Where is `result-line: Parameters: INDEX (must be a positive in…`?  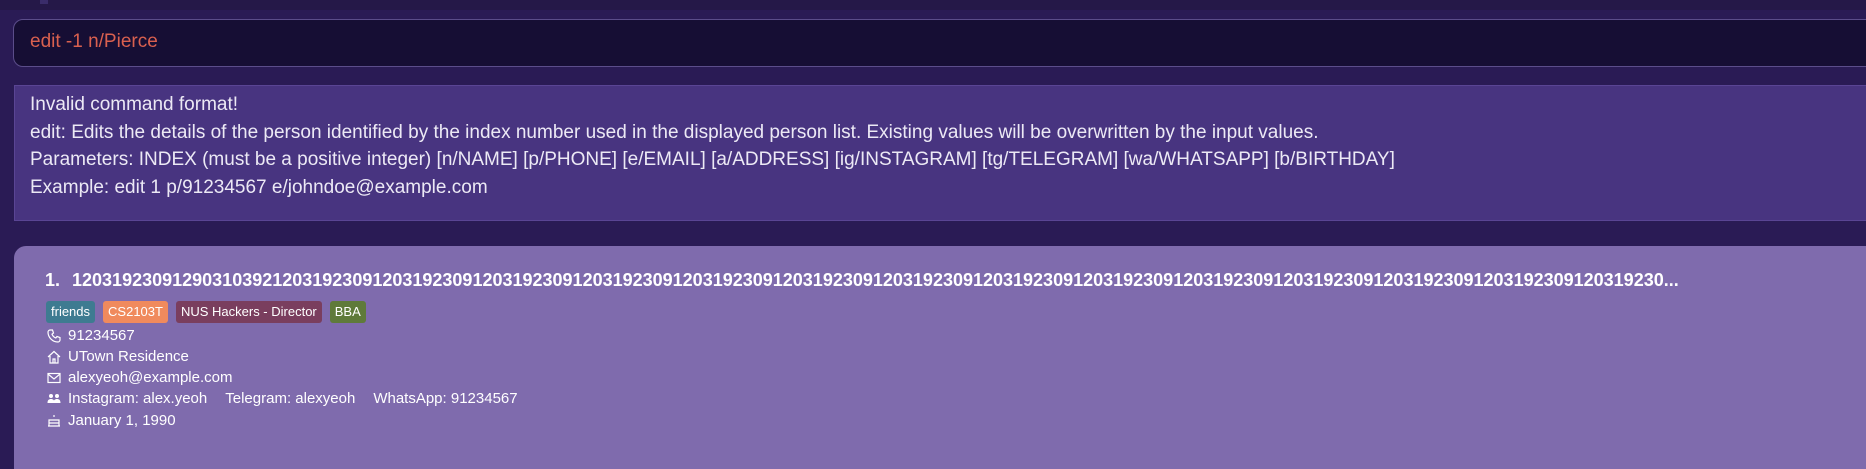
result-line: Parameters: INDEX (must be a positive in… is located at coordinates (712, 159).